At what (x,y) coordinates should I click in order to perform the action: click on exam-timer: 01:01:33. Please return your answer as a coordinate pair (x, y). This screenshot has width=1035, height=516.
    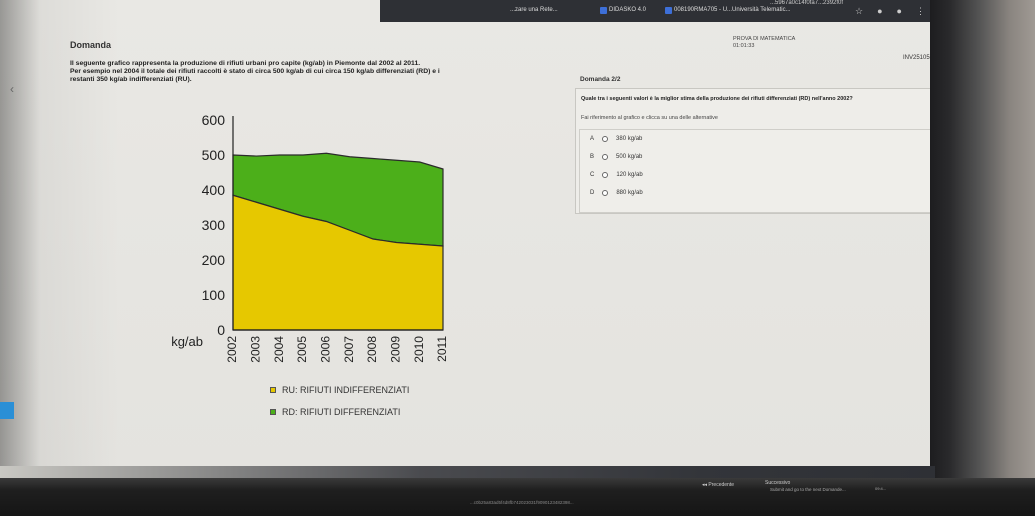
    Looking at the image, I should click on (744, 46).